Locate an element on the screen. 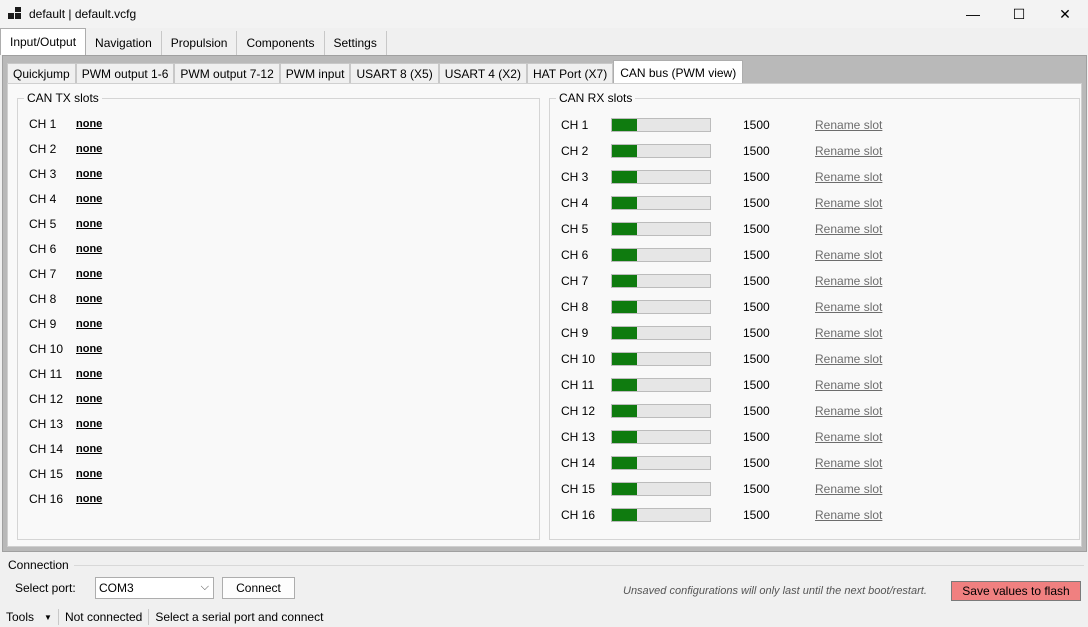  subtab-quickjump: Quickjump is located at coordinates (41, 73).